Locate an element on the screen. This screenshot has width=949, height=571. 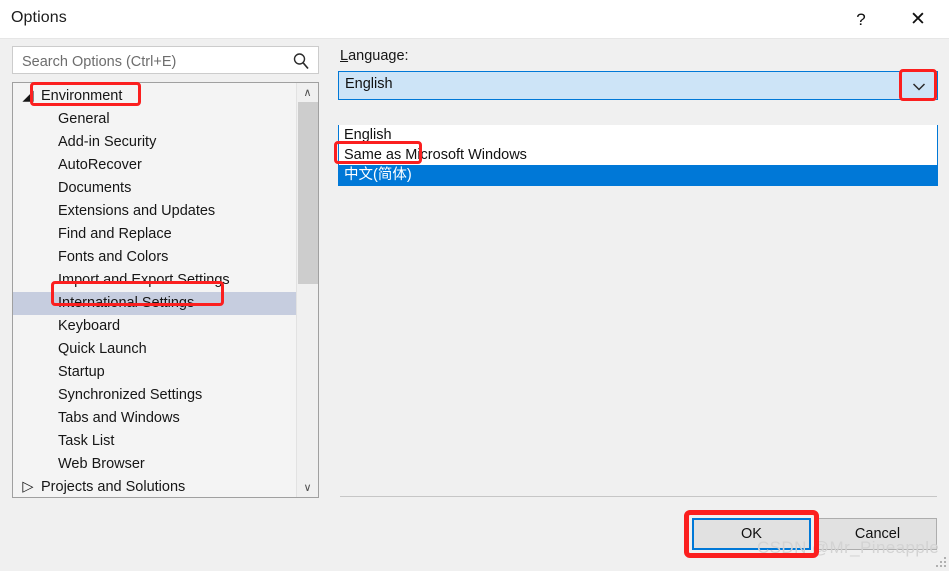
close-button: ✕ is located at coordinates (918, 19).